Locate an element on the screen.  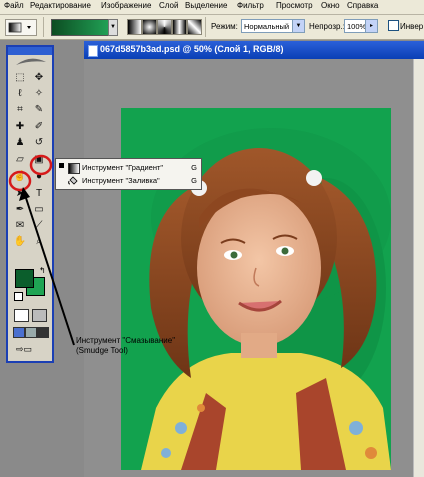
annotation-overlay is located at coordinates (41, 250).